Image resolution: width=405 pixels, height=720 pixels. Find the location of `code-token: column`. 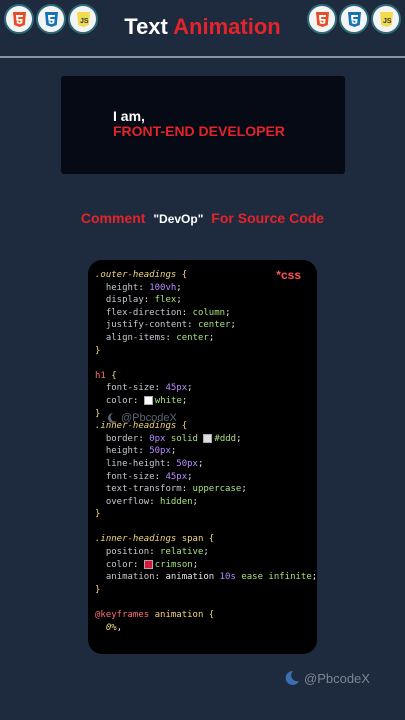

code-token: column is located at coordinates (209, 312).